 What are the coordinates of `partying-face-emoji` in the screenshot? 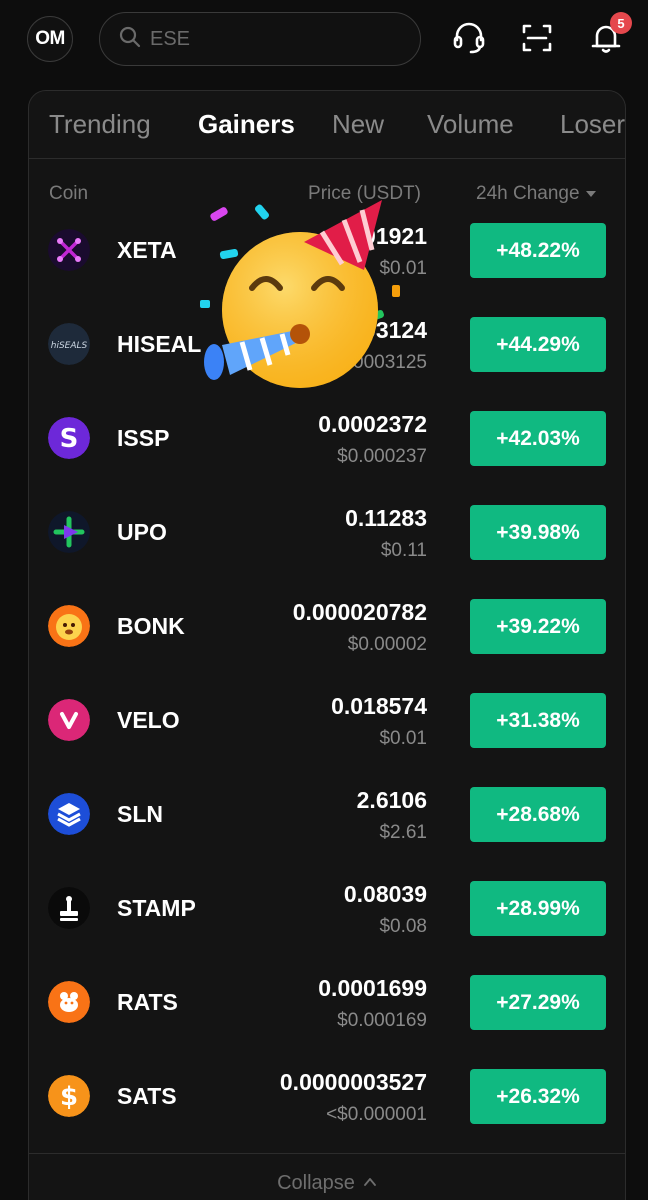 It's located at (302, 295).